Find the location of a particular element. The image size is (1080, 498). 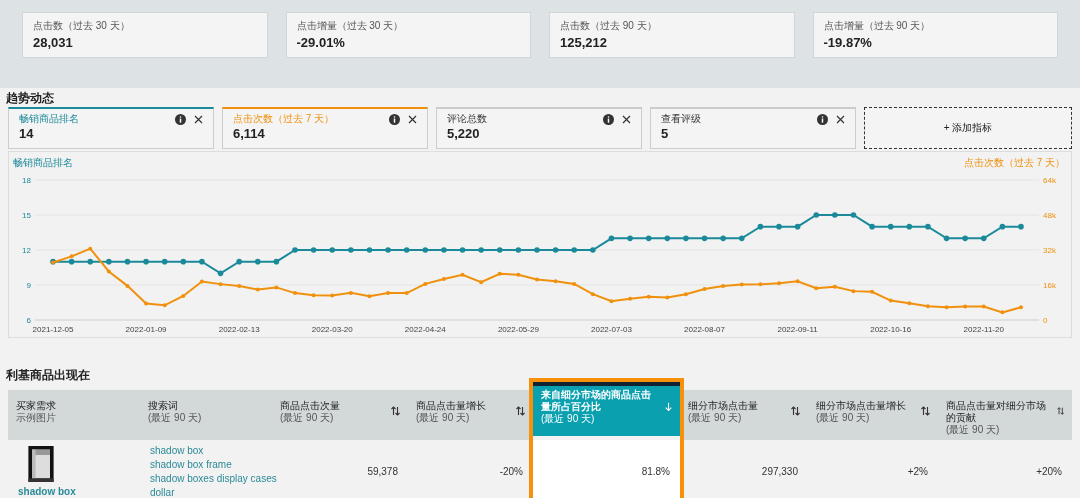

sort-descending-icon is located at coordinates (668, 407).